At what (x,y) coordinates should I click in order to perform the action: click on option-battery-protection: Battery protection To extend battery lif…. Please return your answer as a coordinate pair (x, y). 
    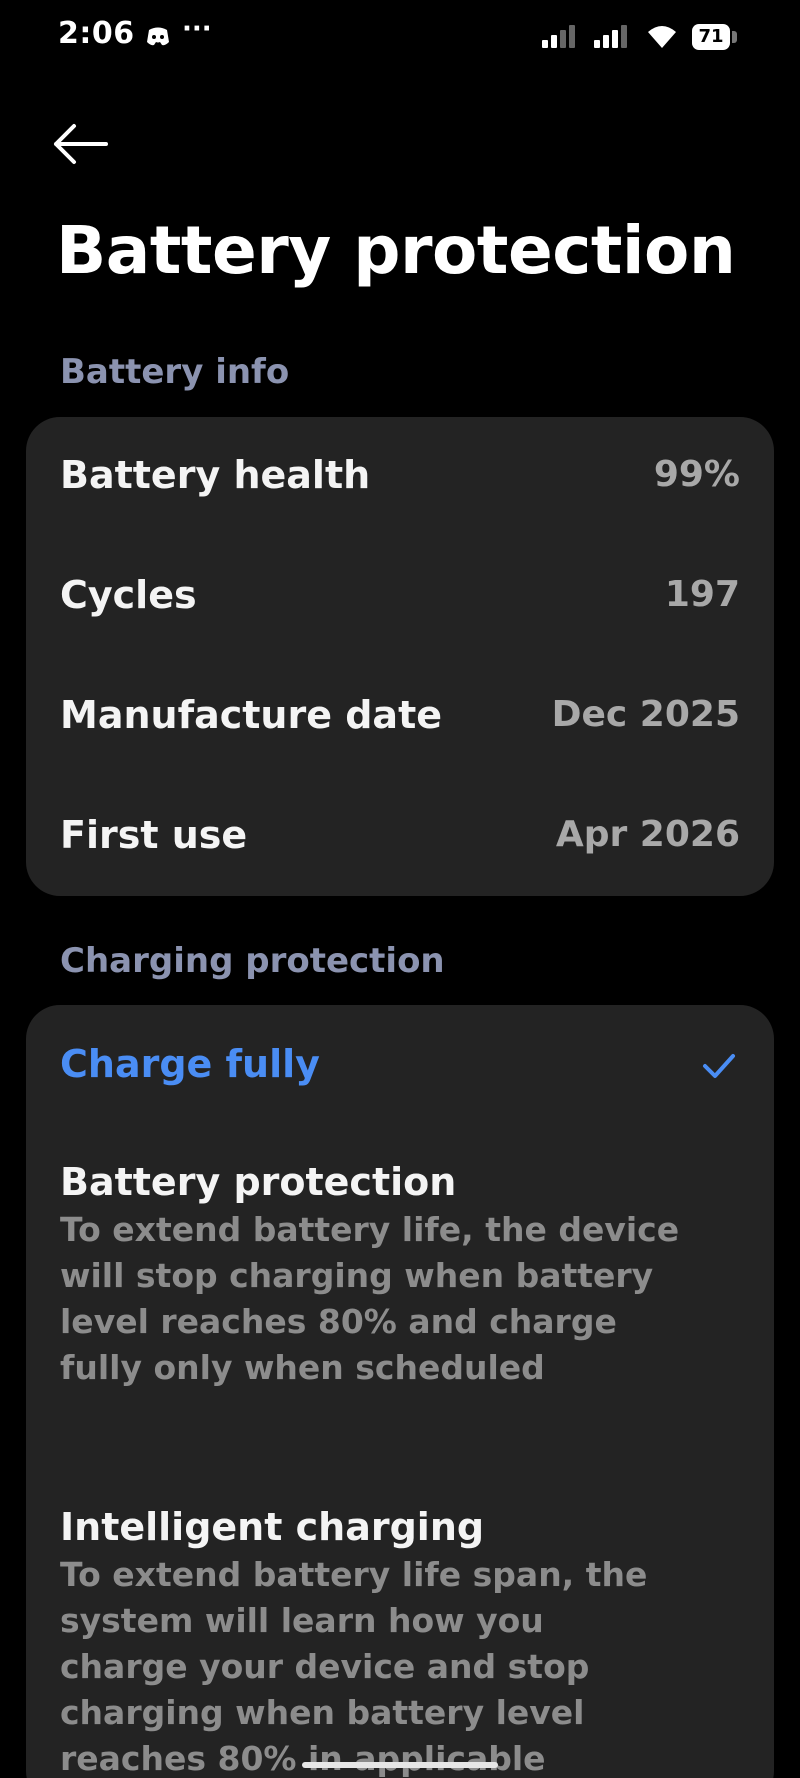
    Looking at the image, I should click on (400, 1274).